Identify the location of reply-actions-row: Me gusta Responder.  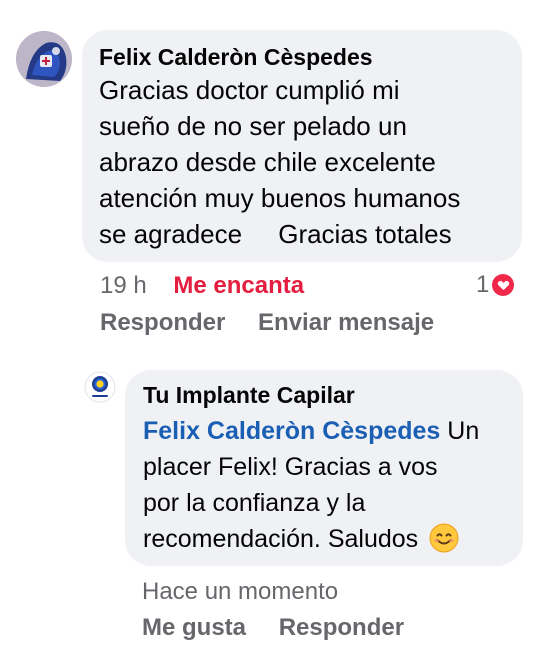
(273, 628).